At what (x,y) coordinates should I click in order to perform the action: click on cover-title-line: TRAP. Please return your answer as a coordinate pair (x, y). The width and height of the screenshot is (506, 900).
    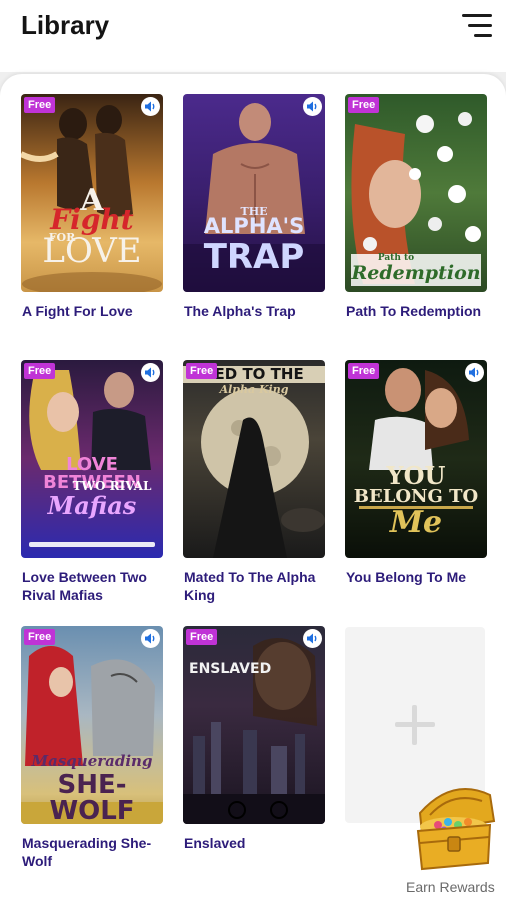
    Looking at the image, I should click on (254, 257).